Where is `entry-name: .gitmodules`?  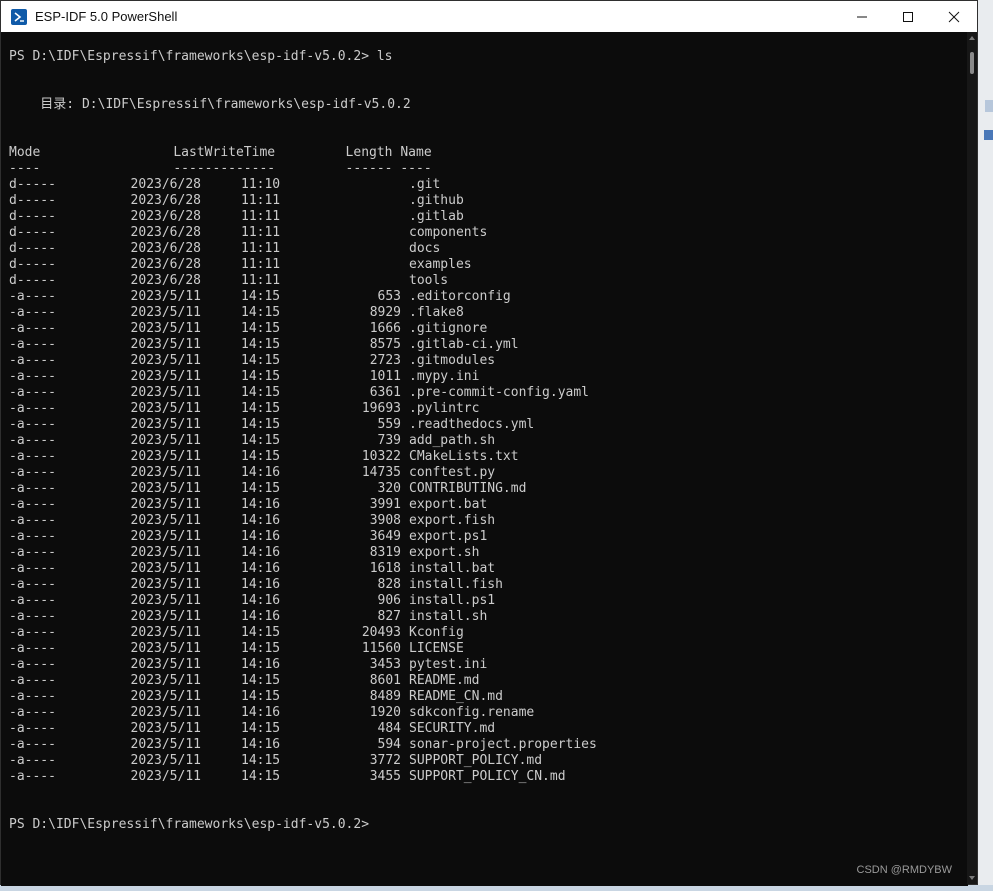
entry-name: .gitmodules is located at coordinates (452, 360).